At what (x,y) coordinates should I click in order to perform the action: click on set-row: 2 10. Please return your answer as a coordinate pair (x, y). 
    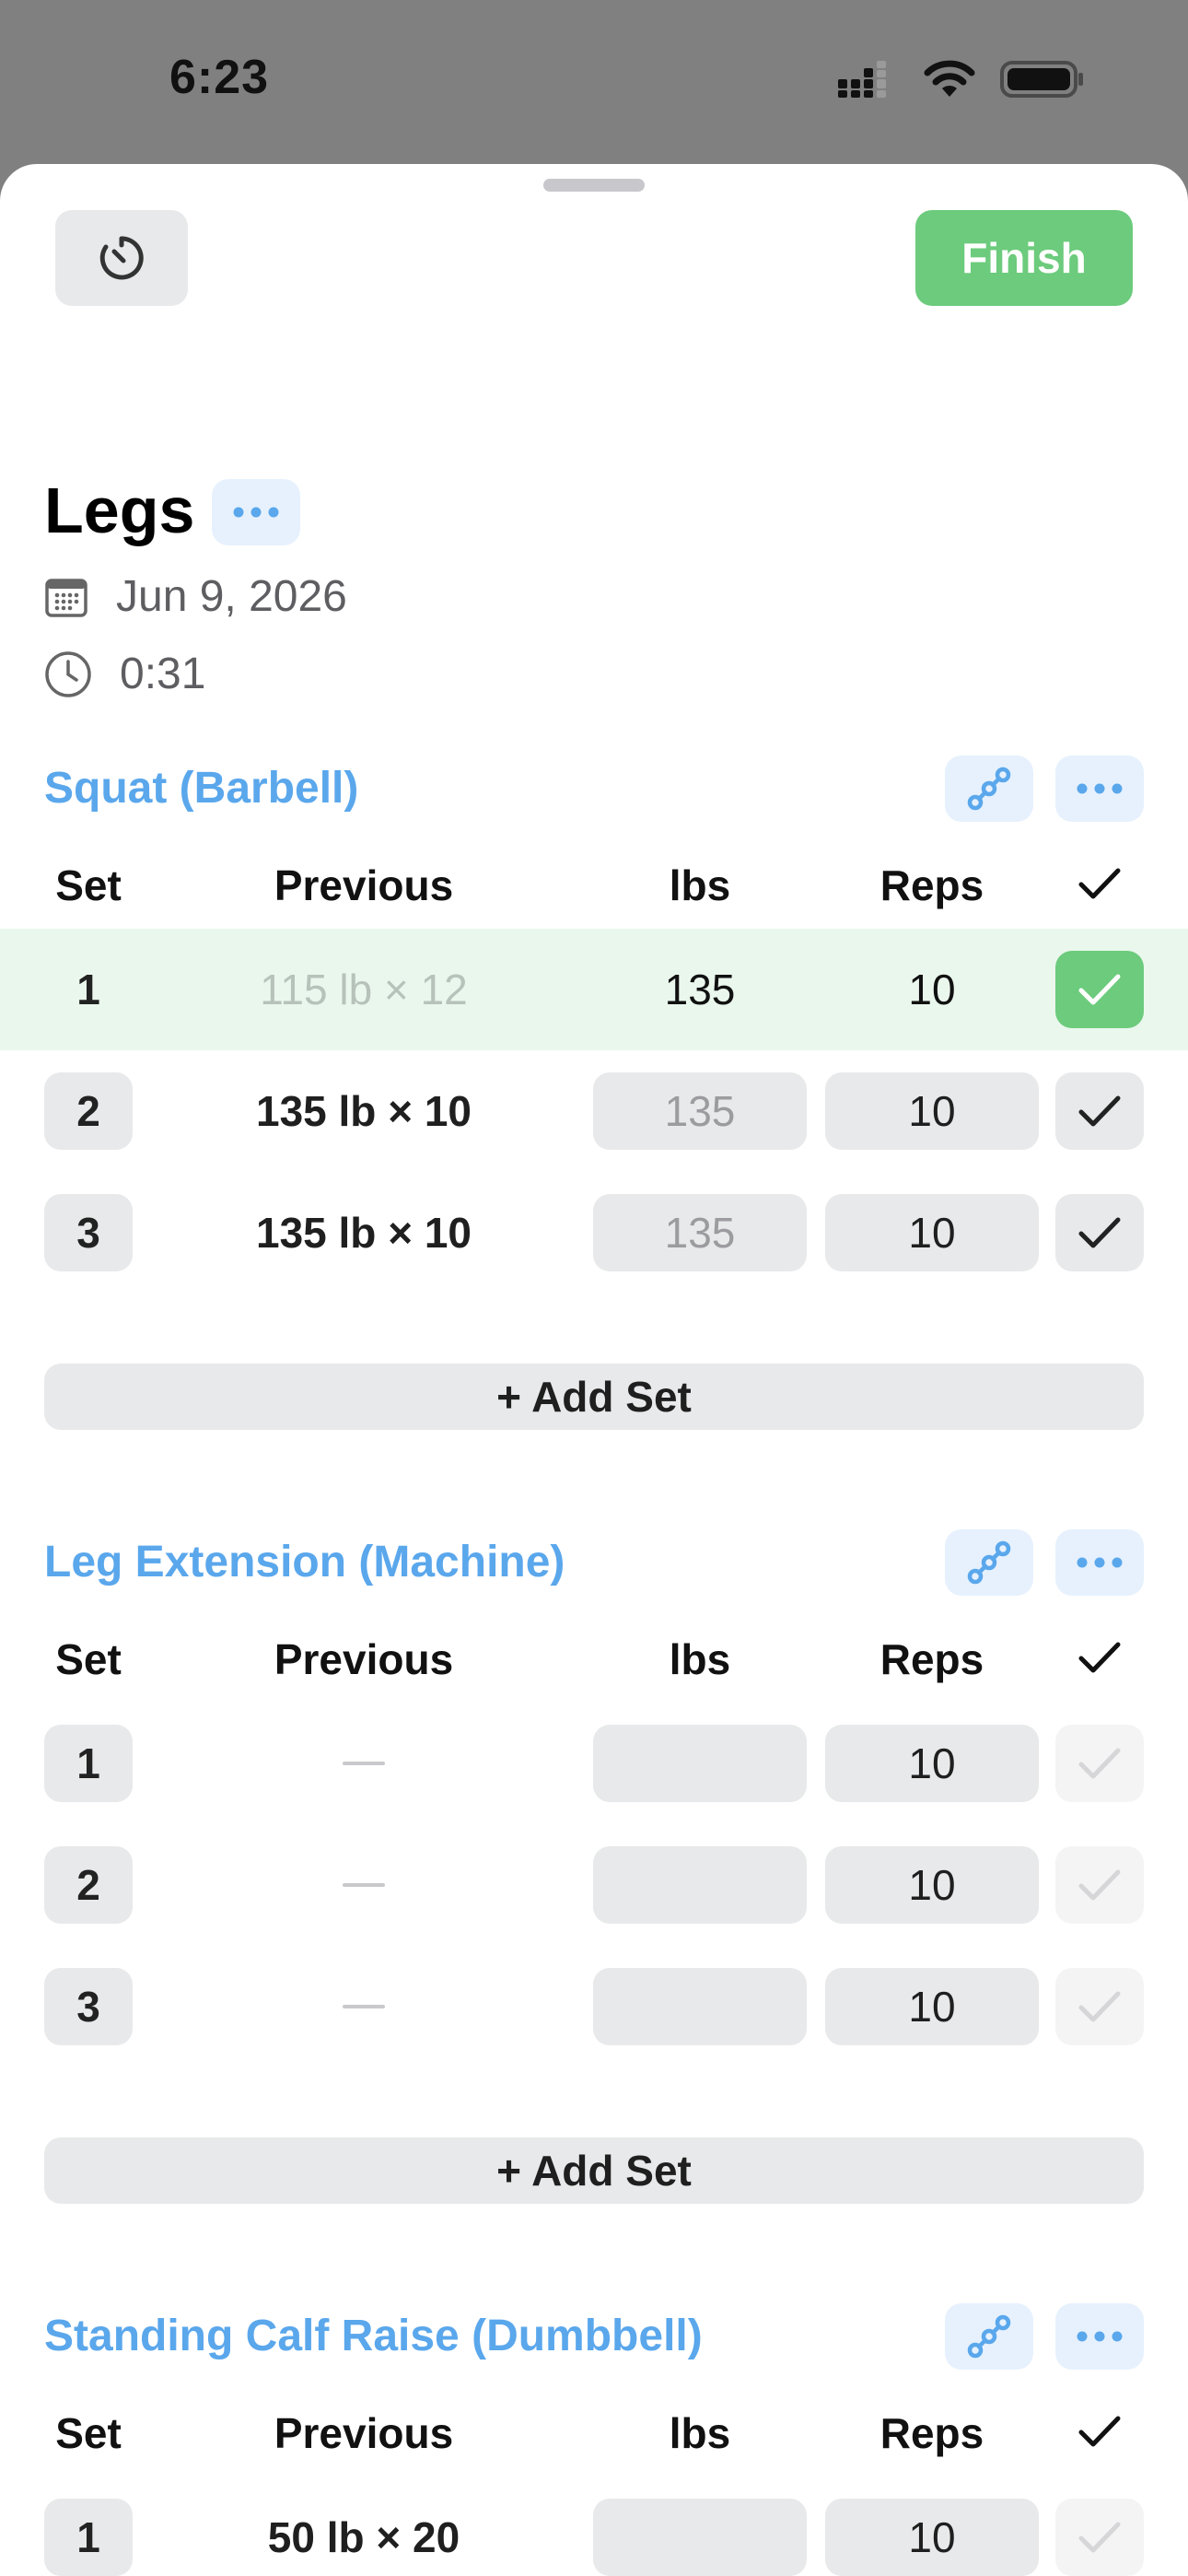
    Looking at the image, I should click on (594, 1885).